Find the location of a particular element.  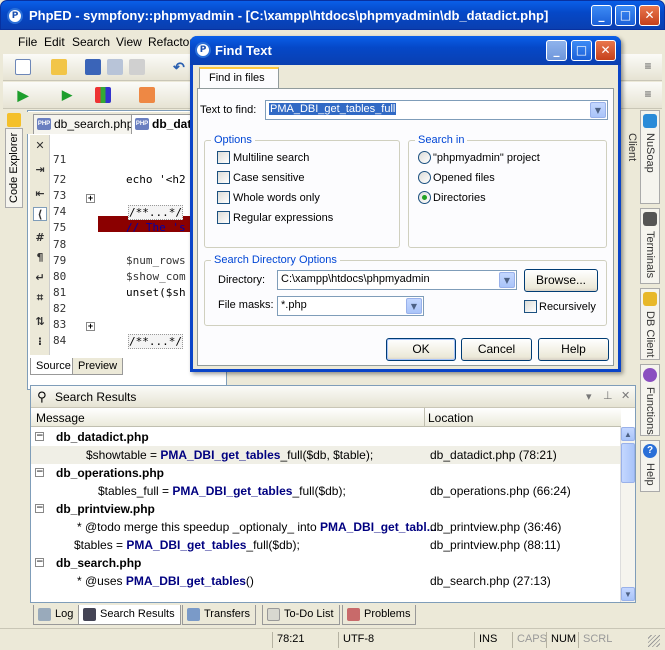

tab-todo-list: To-Do List is located at coordinates (301, 615).